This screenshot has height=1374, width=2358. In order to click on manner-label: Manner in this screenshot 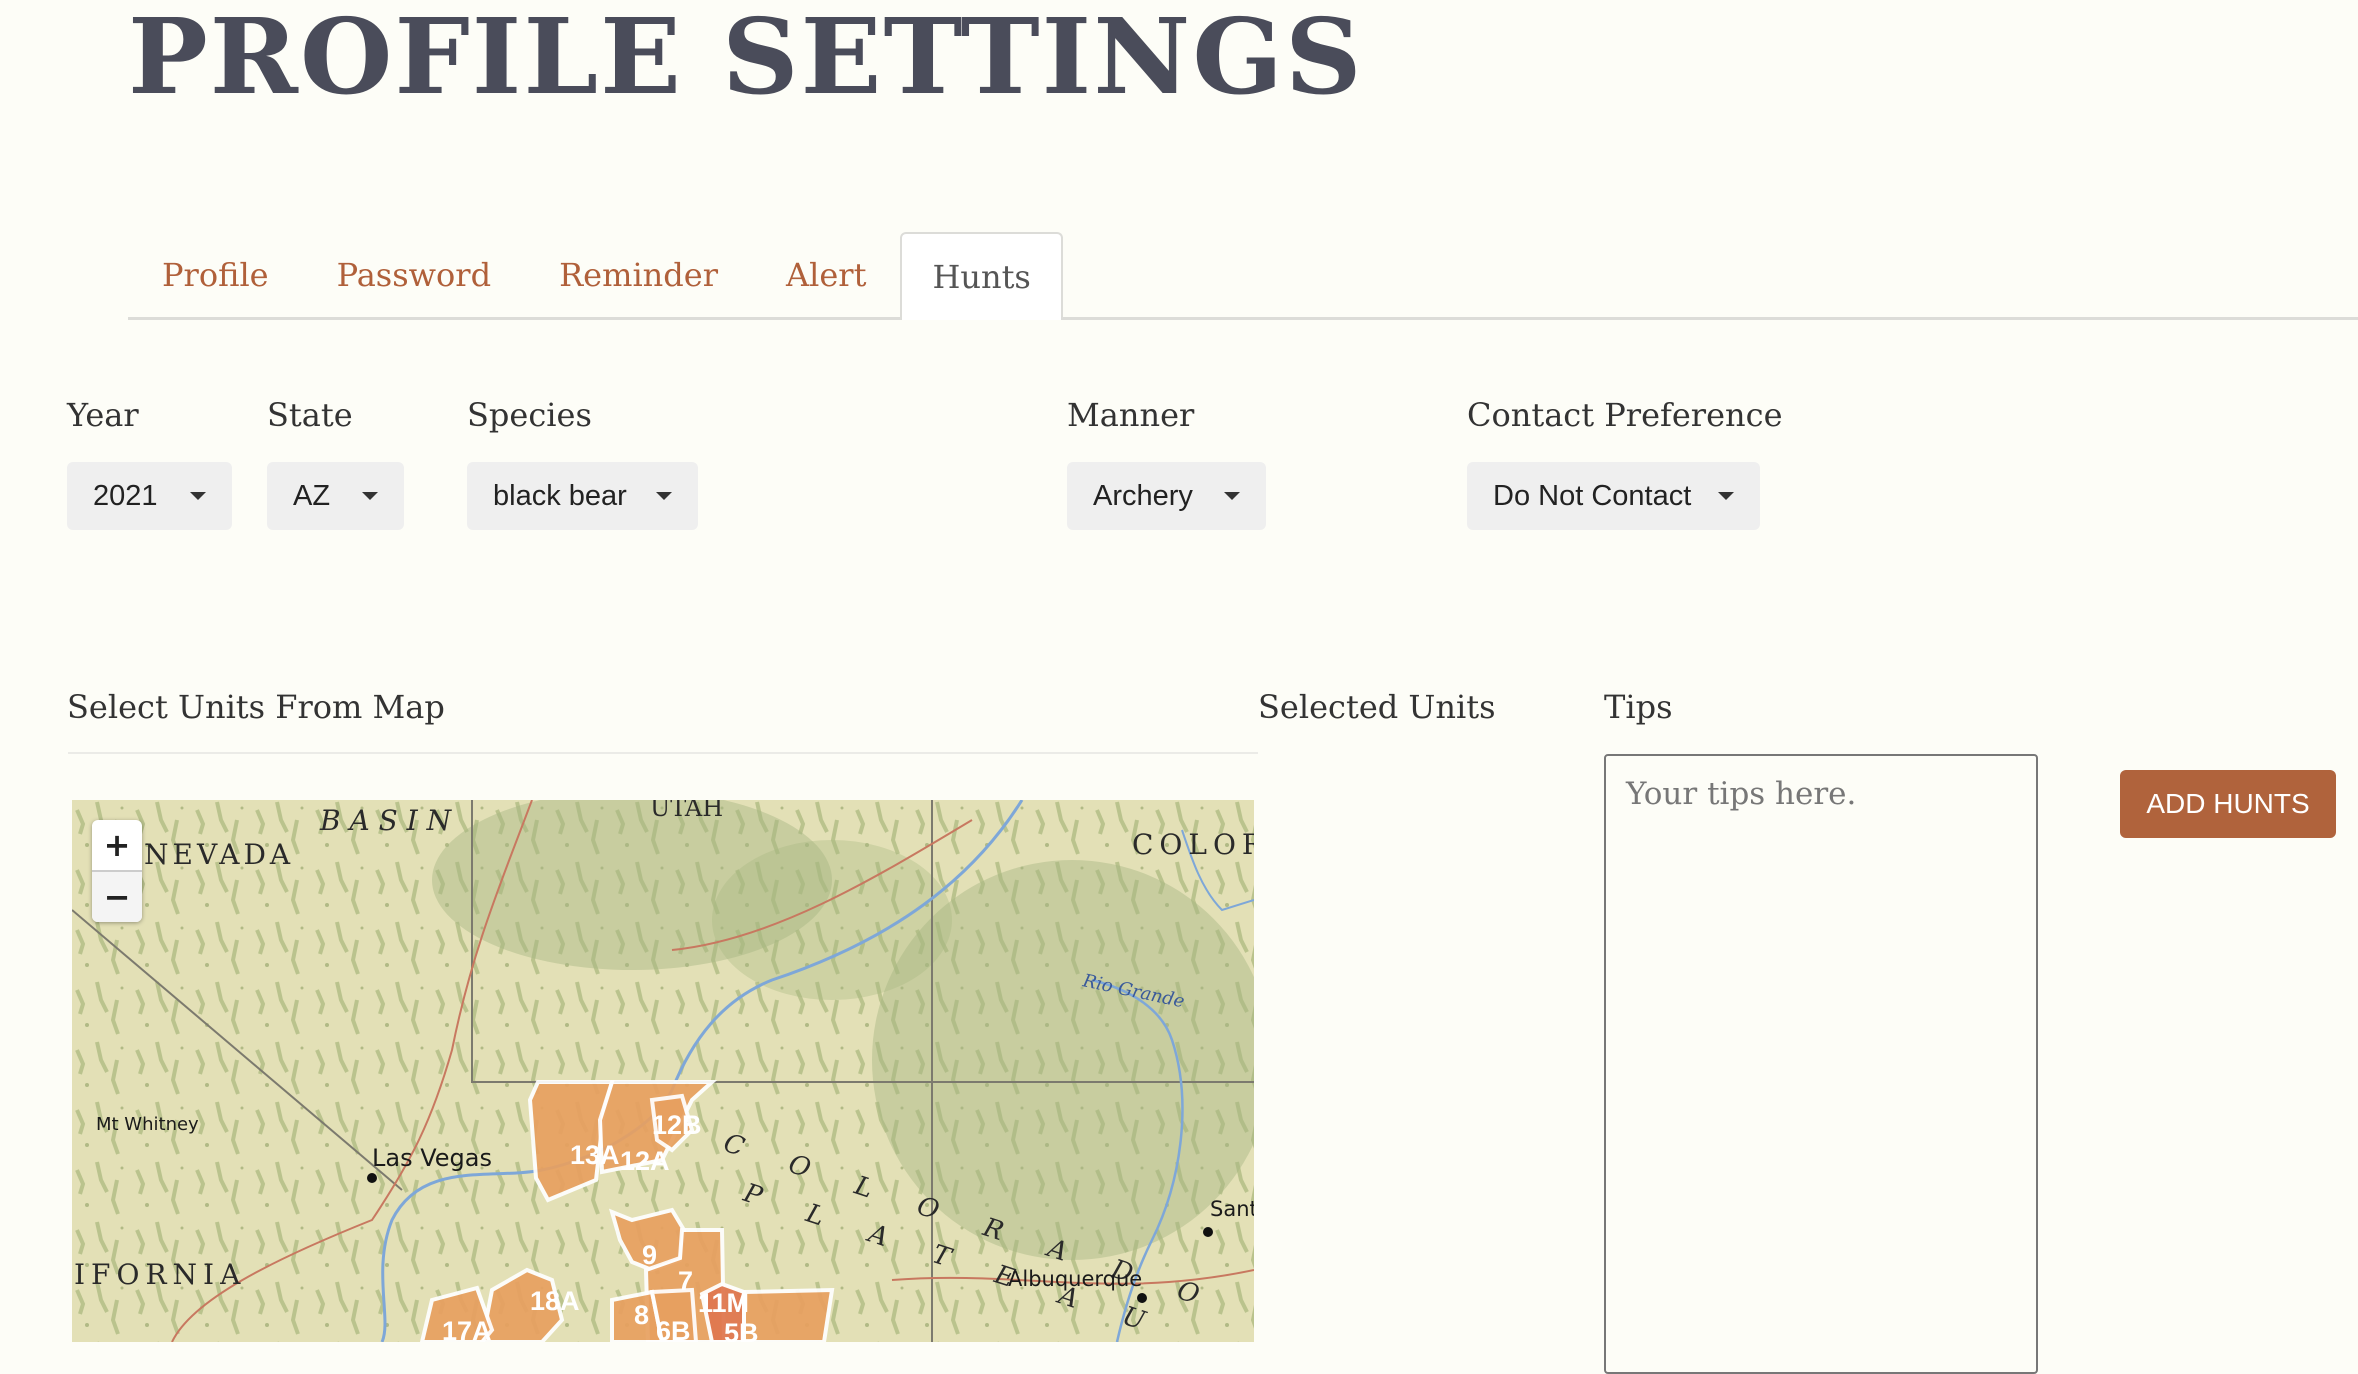, I will do `click(1131, 415)`.